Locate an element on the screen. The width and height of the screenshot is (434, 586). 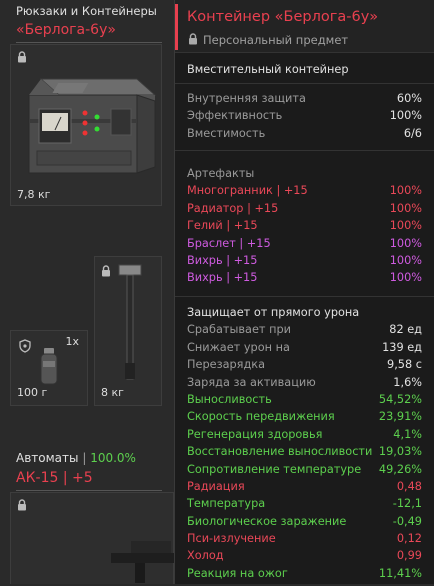
artifact-row: Многогранник | +15 100% is located at coordinates (304, 190).